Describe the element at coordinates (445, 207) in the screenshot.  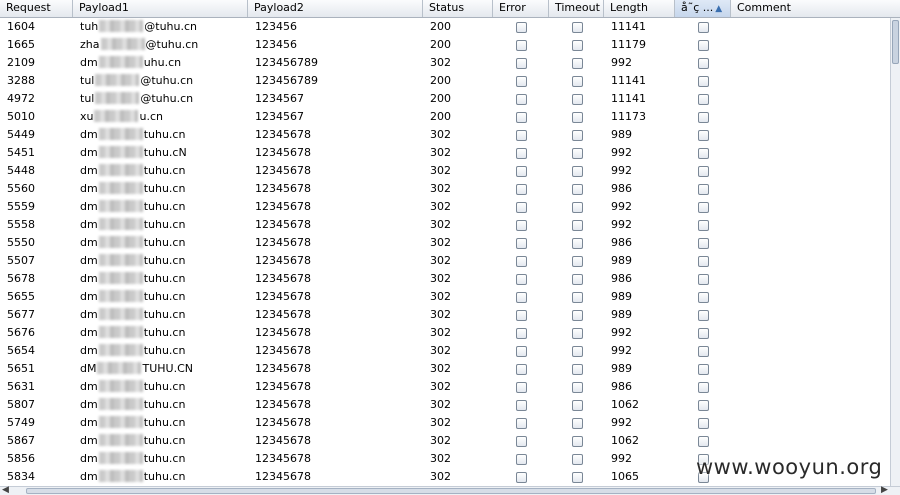
I see `table-row: 5559 dm tuhu.cn 12345678 302 992` at that location.